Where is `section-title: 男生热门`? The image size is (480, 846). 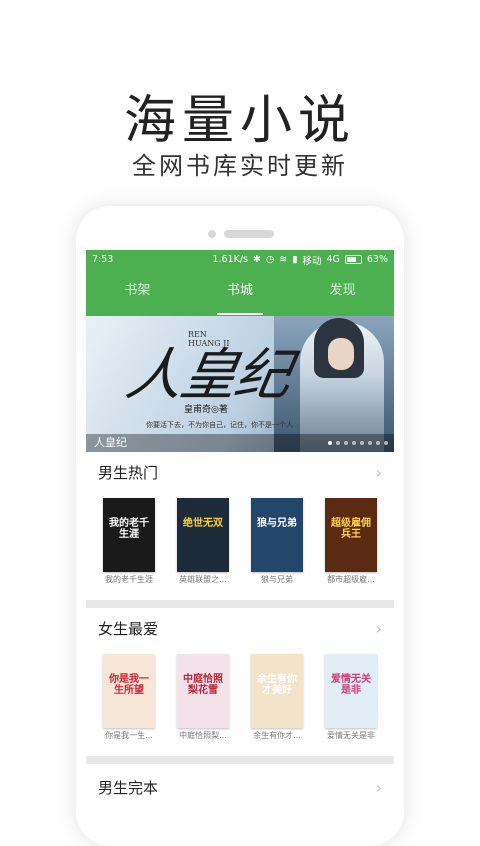
section-title: 男生热门 is located at coordinates (128, 472).